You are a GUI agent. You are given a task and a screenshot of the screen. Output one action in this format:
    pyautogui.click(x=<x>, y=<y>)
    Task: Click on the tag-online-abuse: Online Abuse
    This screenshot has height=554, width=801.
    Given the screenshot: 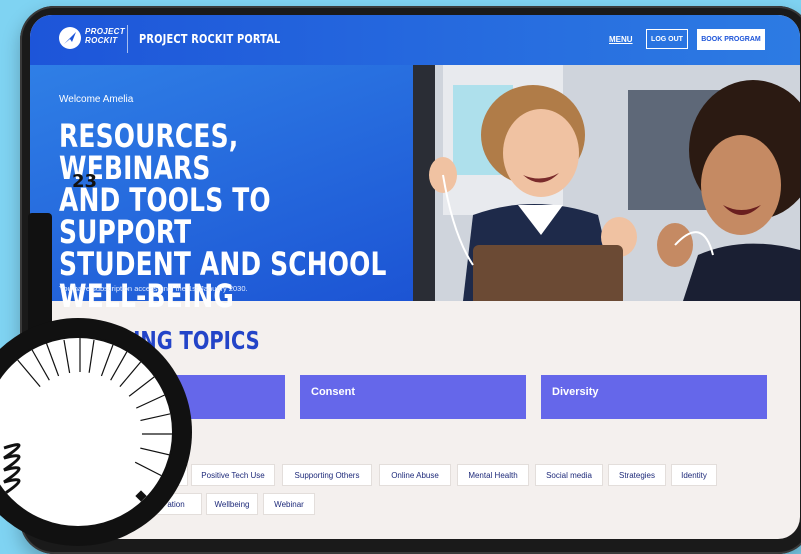 What is the action you would take?
    pyautogui.click(x=415, y=475)
    